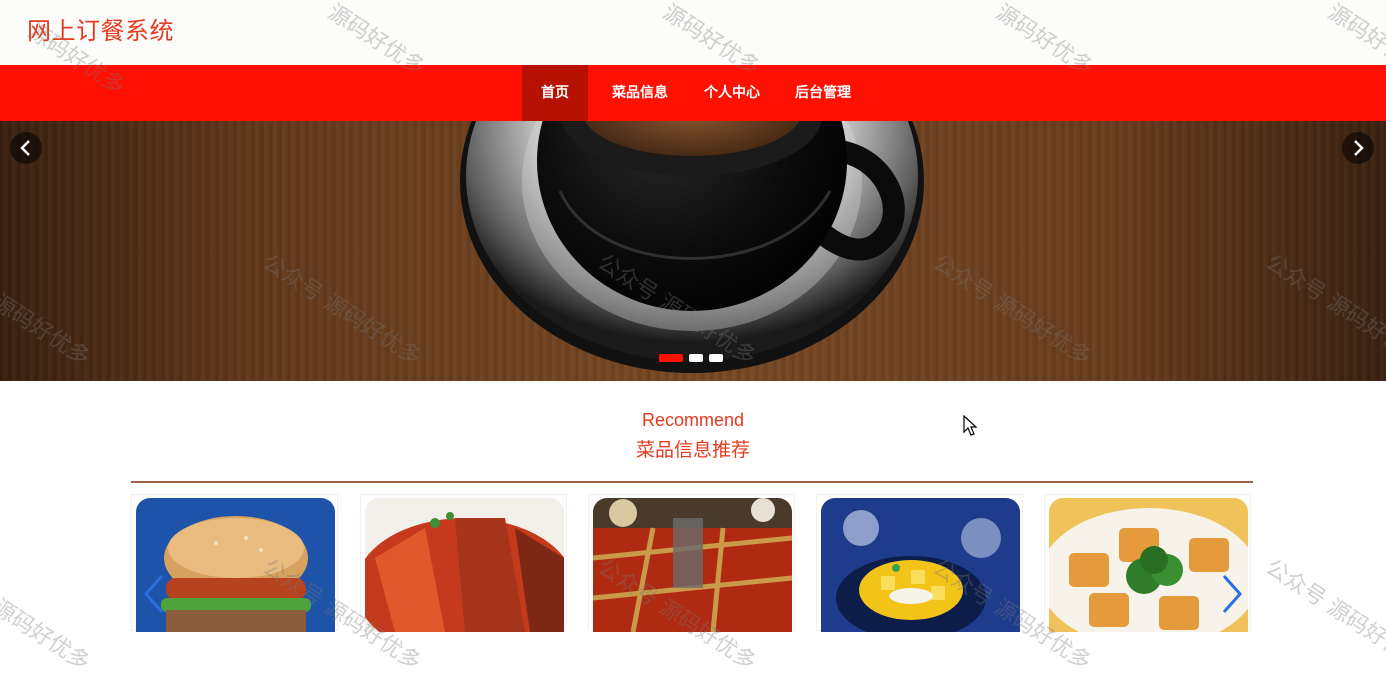 The width and height of the screenshot is (1386, 677). I want to click on top-header: 网上订餐系统, so click(693, 32).